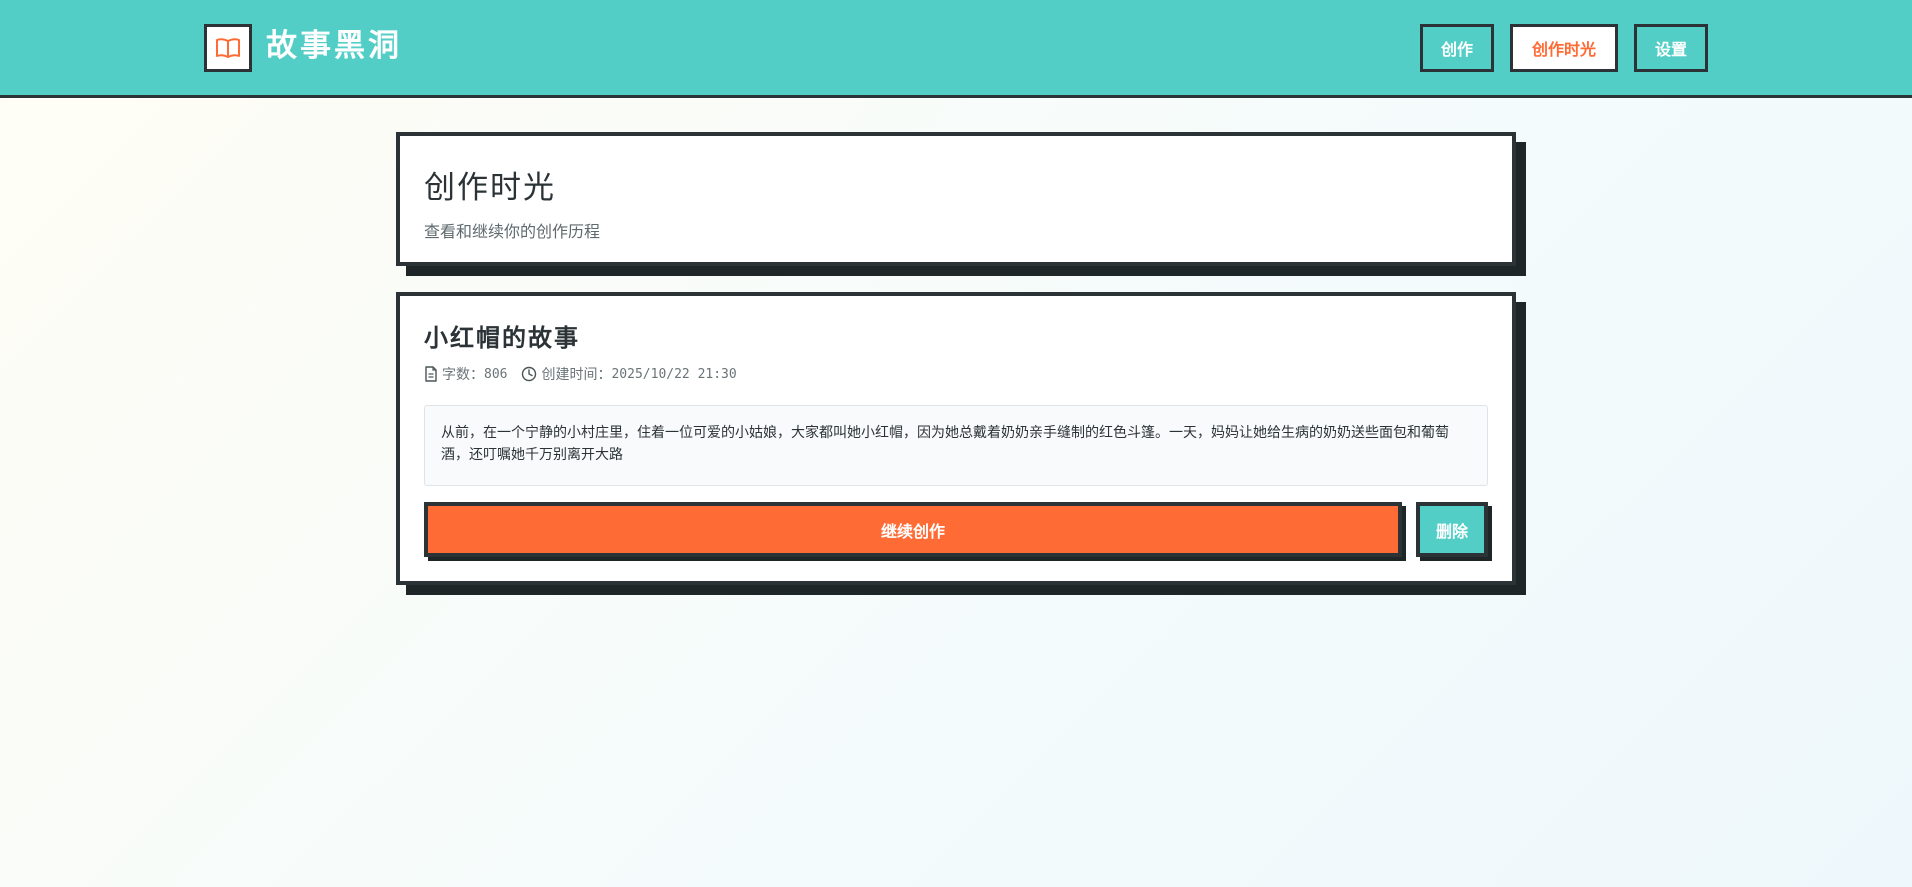 The image size is (1912, 887). Describe the element at coordinates (490, 188) in the screenshot. I see `page-title: 创作时光` at that location.